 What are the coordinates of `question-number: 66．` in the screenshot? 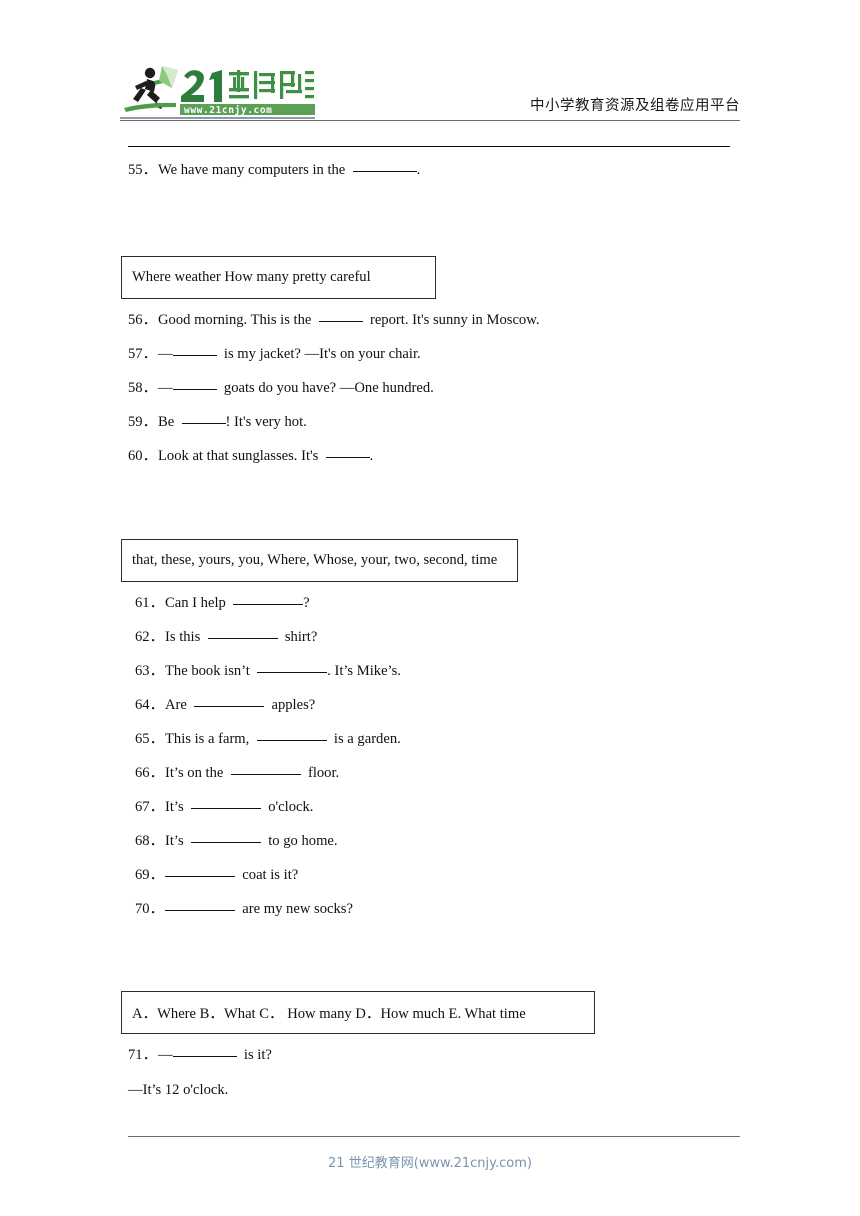 It's located at (150, 773).